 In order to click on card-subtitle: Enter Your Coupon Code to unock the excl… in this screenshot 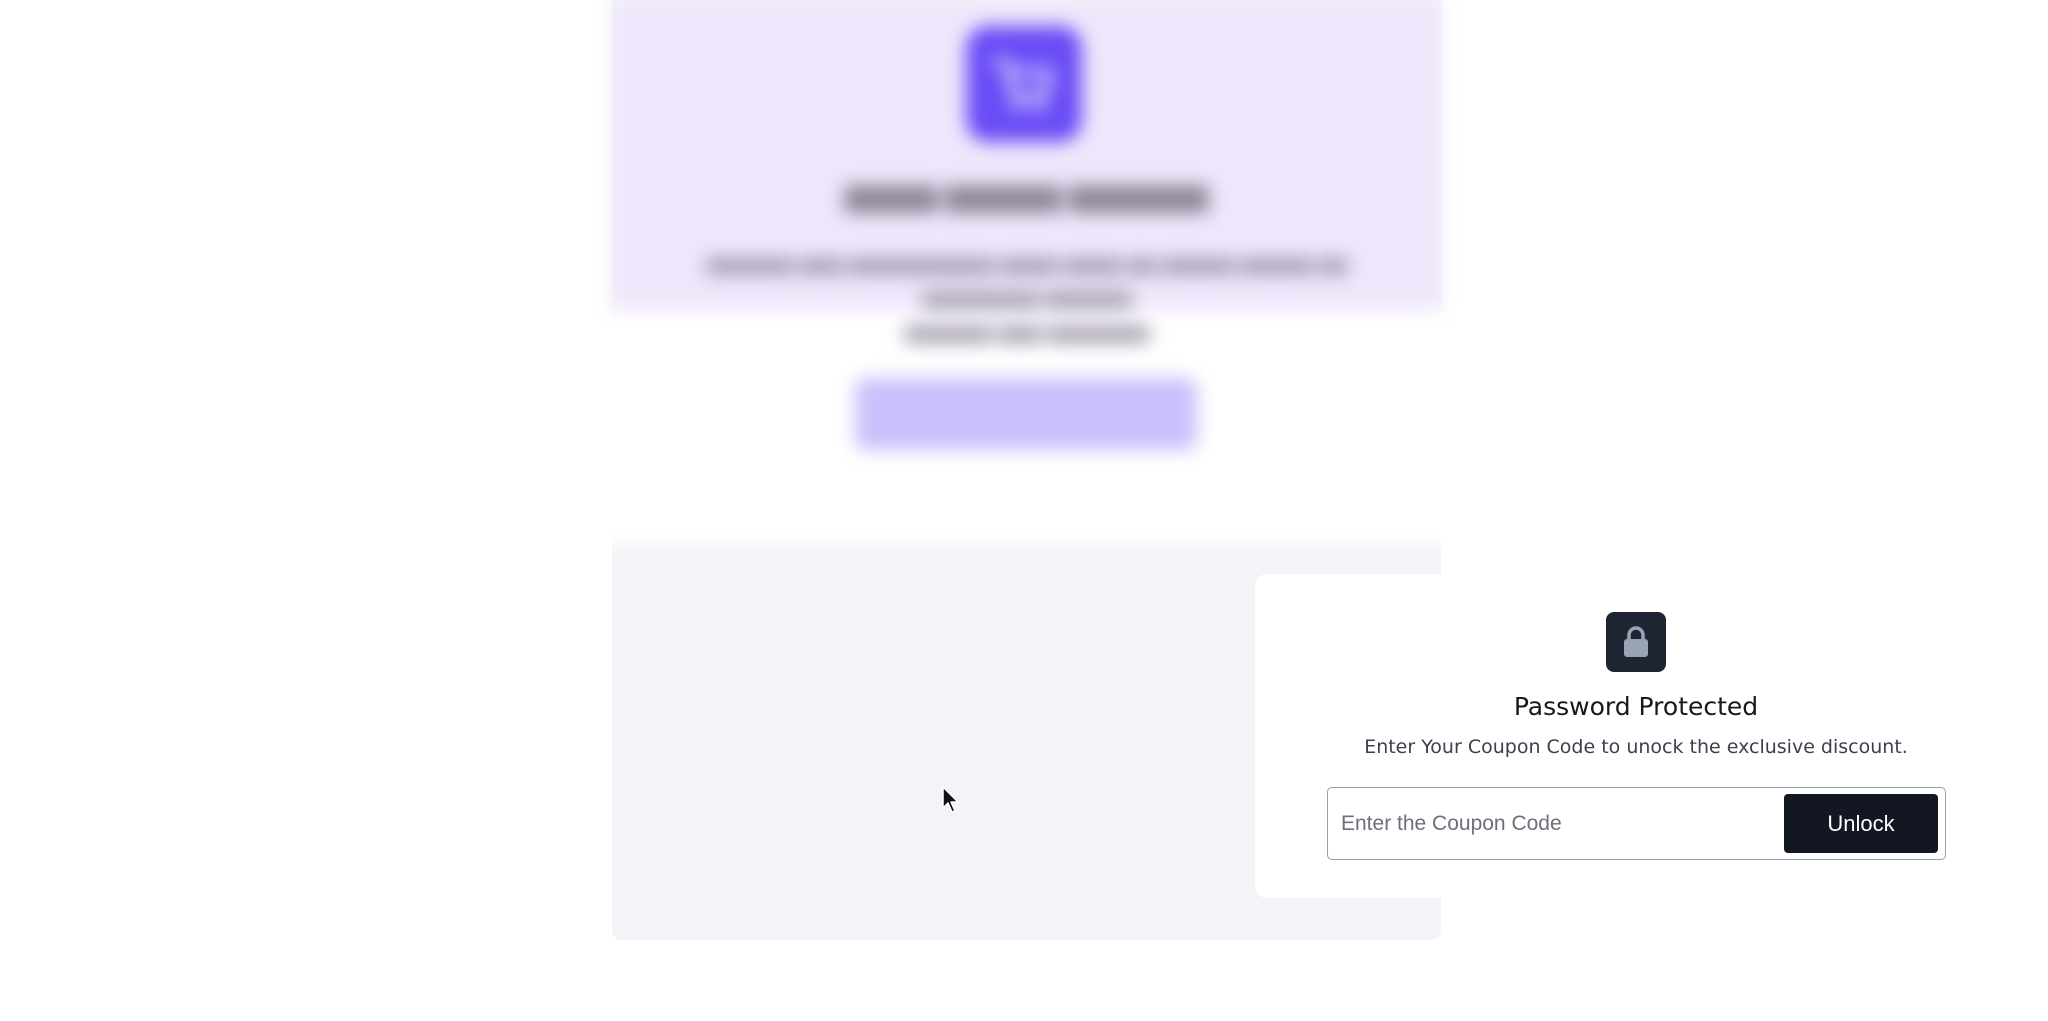, I will do `click(1636, 747)`.